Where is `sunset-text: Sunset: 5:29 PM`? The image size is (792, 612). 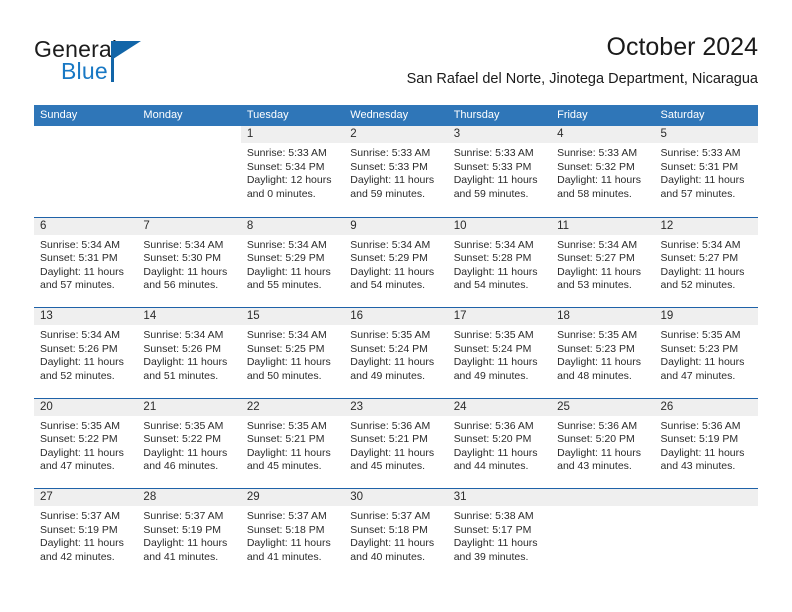 sunset-text: Sunset: 5:29 PM is located at coordinates (389, 258).